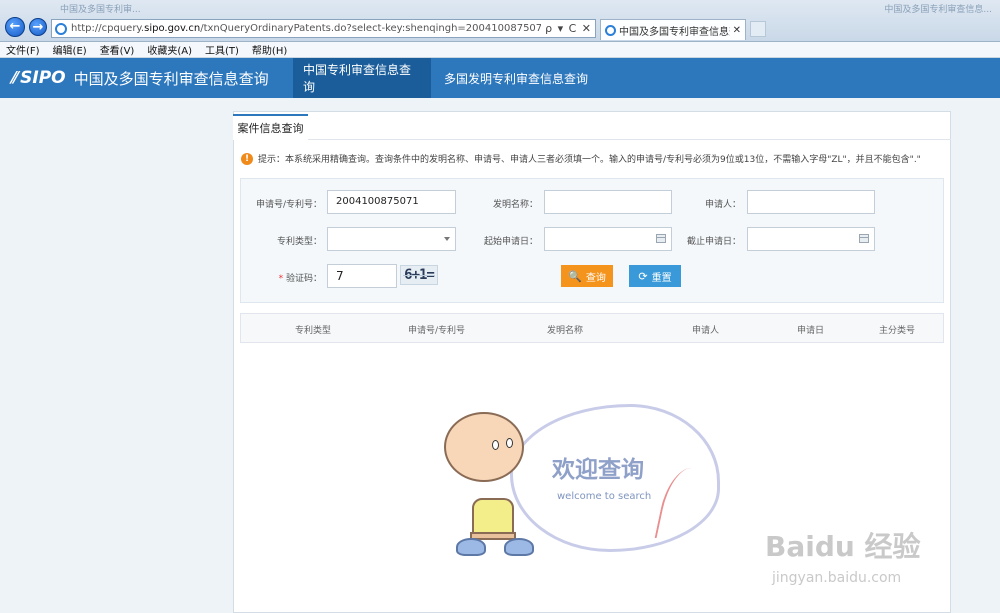 The image size is (1000, 613). What do you see at coordinates (604, 496) in the screenshot?
I see `welcome-subtitle: welcome to search` at bounding box center [604, 496].